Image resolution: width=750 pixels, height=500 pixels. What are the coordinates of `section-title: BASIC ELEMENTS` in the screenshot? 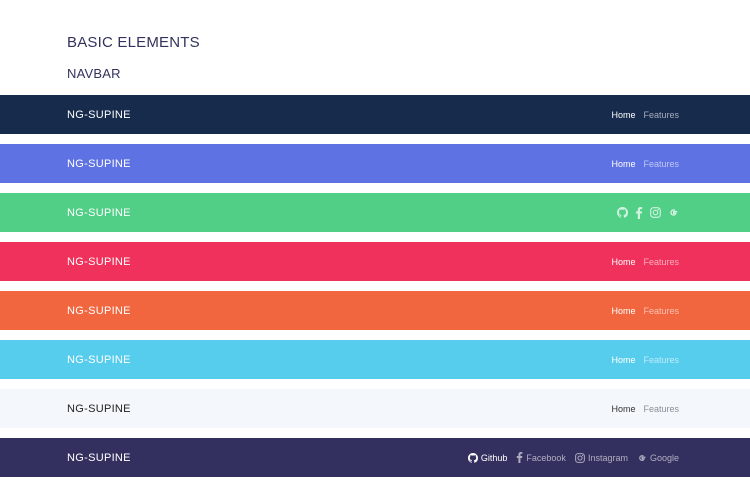 It's located at (133, 42).